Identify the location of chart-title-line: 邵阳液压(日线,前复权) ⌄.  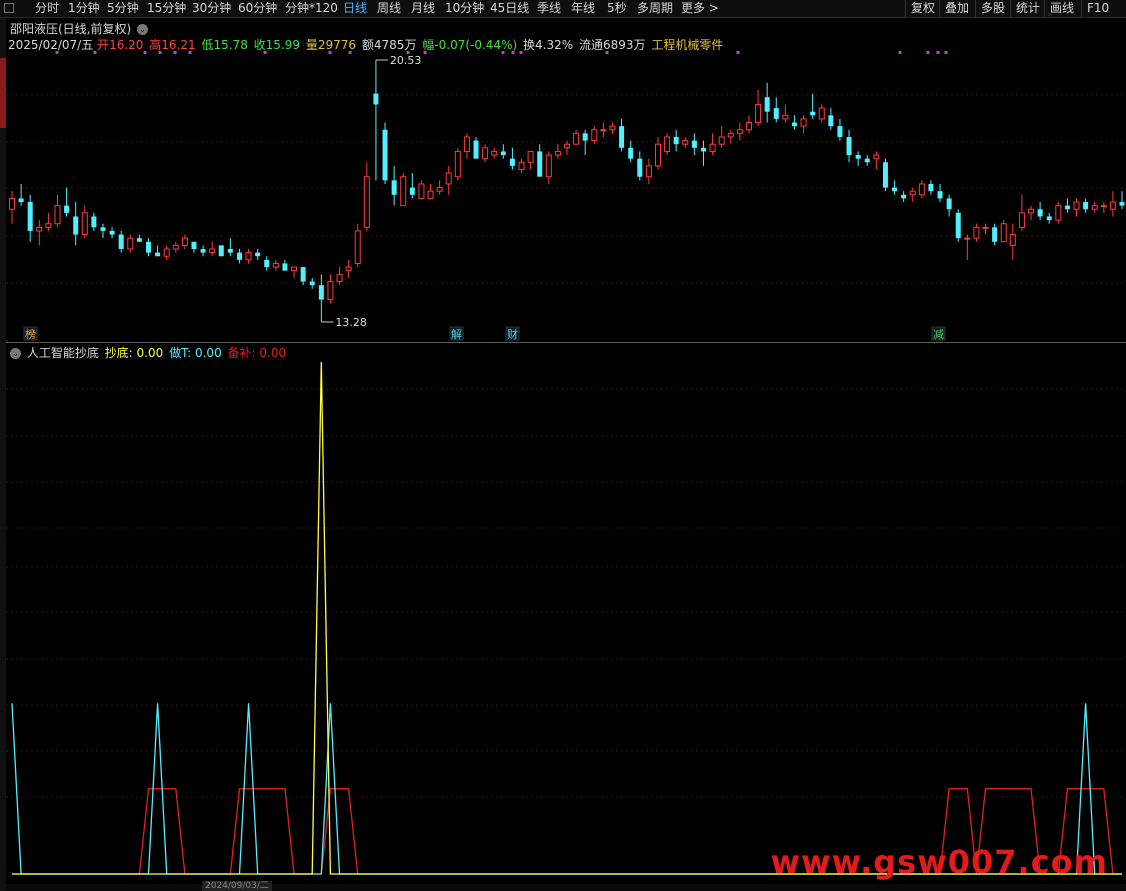
(80, 28).